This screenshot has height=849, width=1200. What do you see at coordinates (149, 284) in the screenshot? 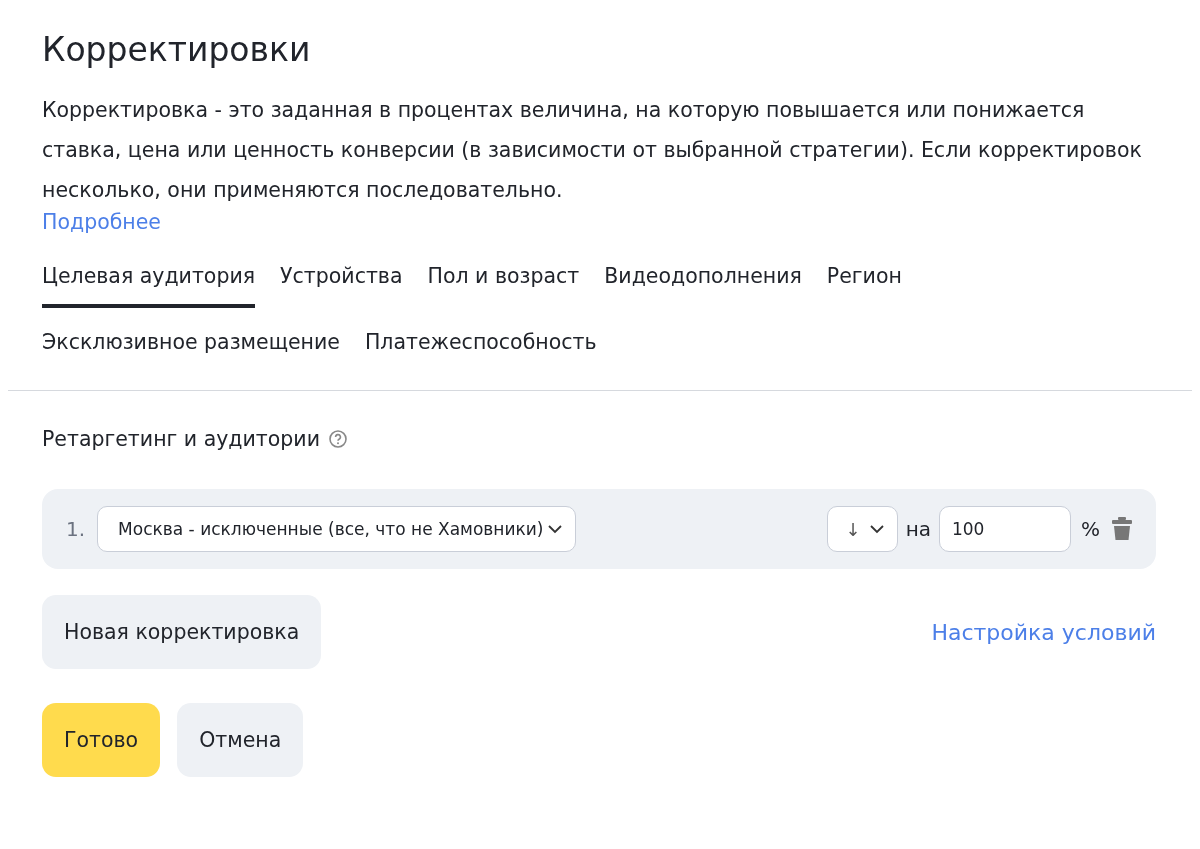
I see `tab: Целевая аудитория` at bounding box center [149, 284].